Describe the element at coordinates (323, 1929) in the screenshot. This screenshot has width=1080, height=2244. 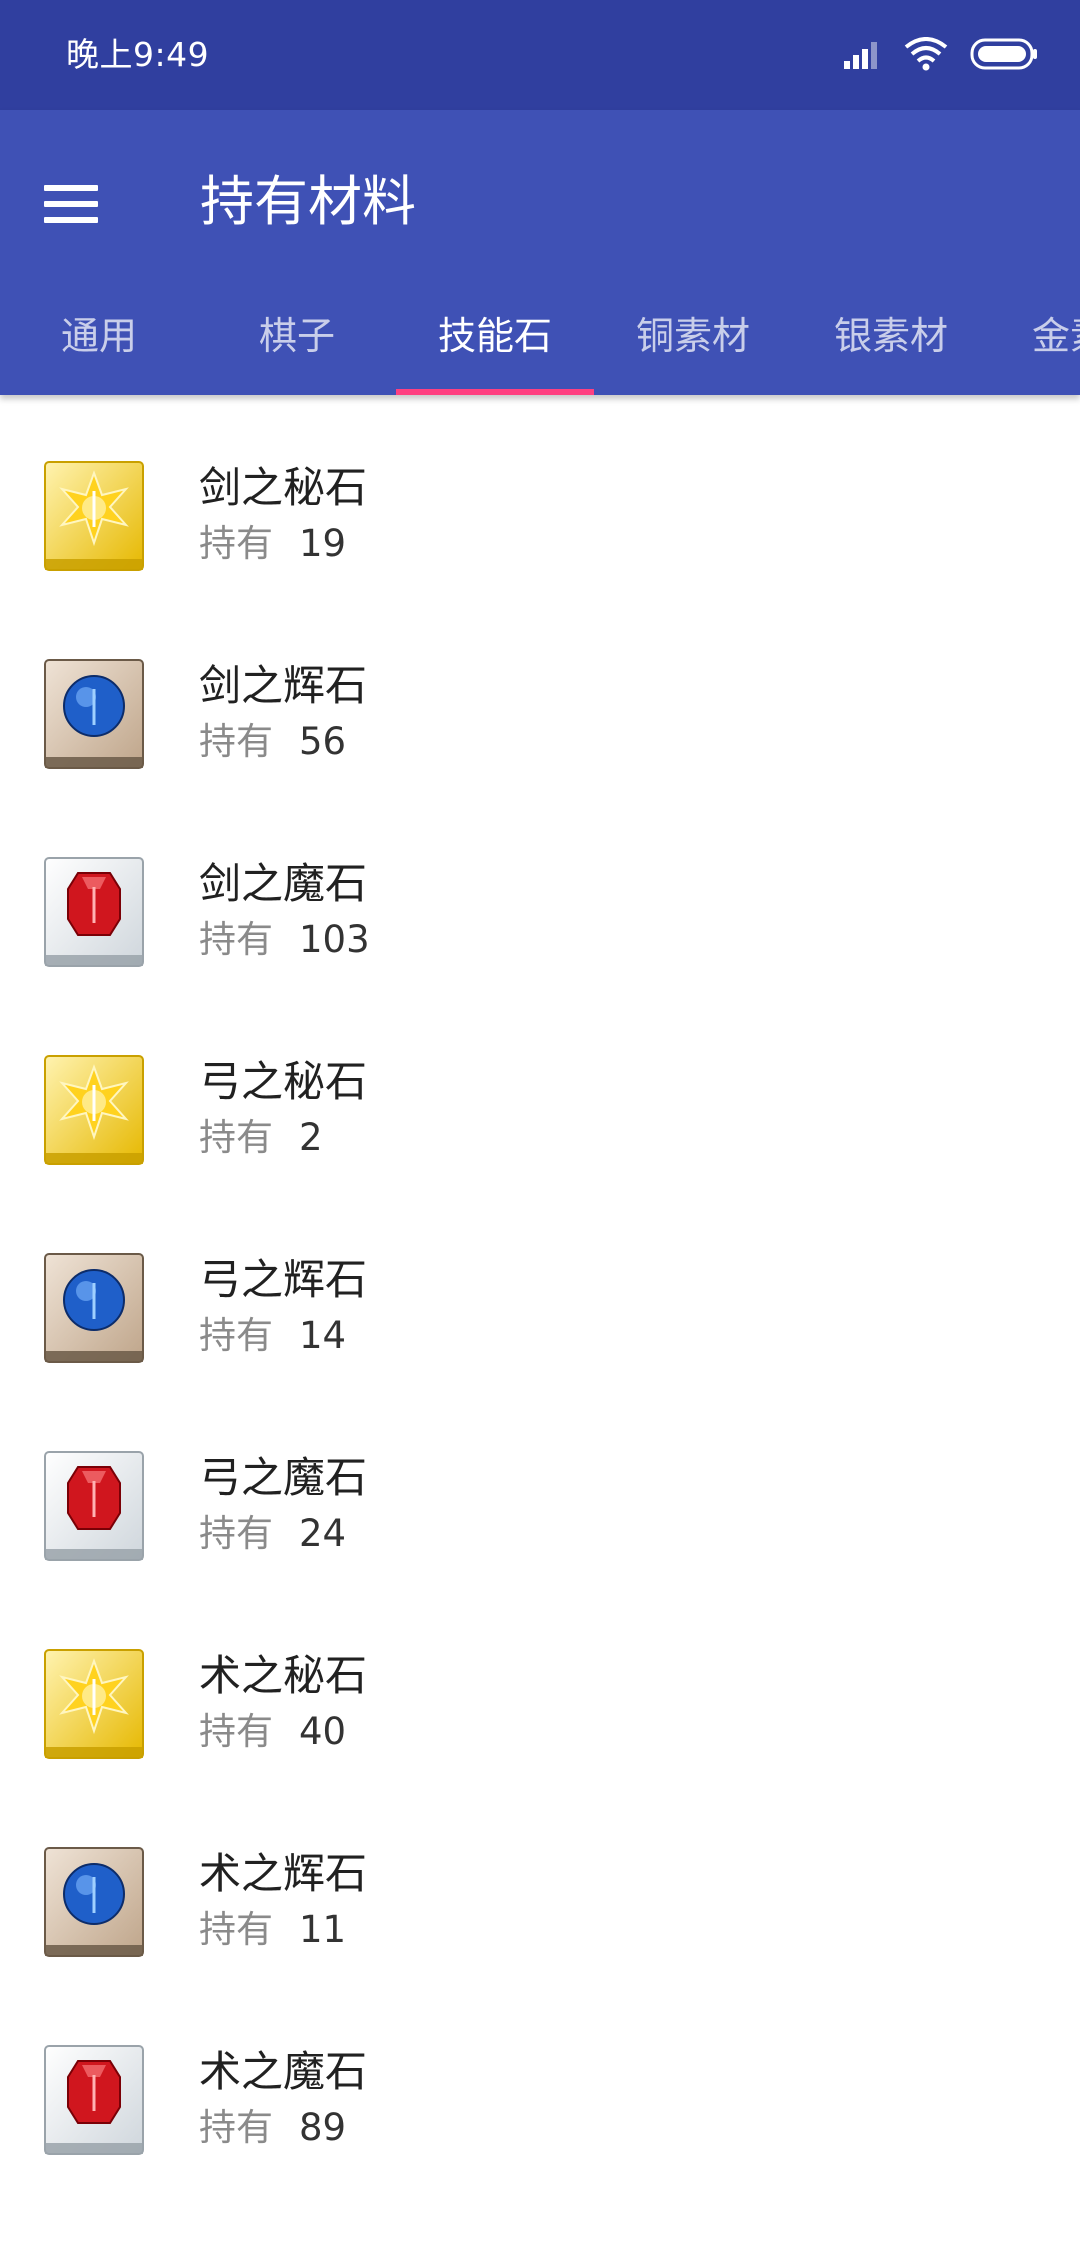
I see `quantity-value: 11` at that location.